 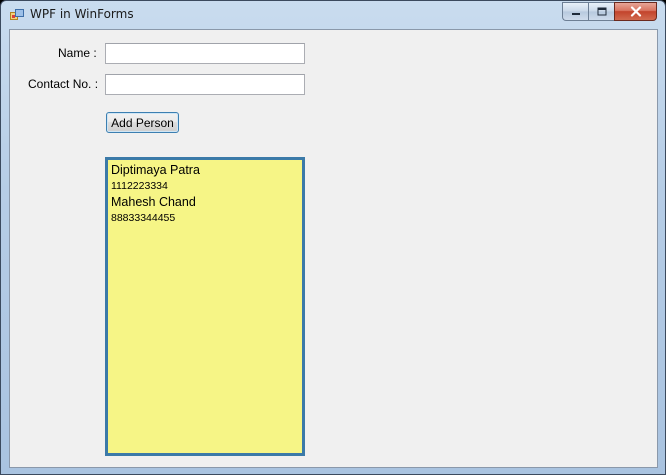 What do you see at coordinates (155, 170) in the screenshot?
I see `person-name: Diptimaya Patra` at bounding box center [155, 170].